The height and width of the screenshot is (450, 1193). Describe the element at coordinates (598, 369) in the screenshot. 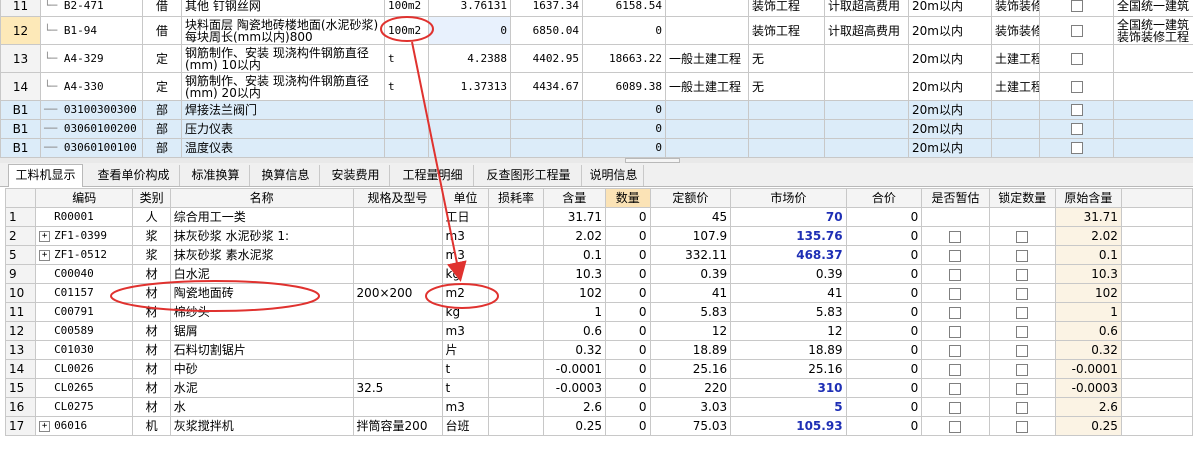

I see `material-row: 14 CL0026 材中砂 t -0.0001 0 25.16 25.16 0 -0.0001` at that location.